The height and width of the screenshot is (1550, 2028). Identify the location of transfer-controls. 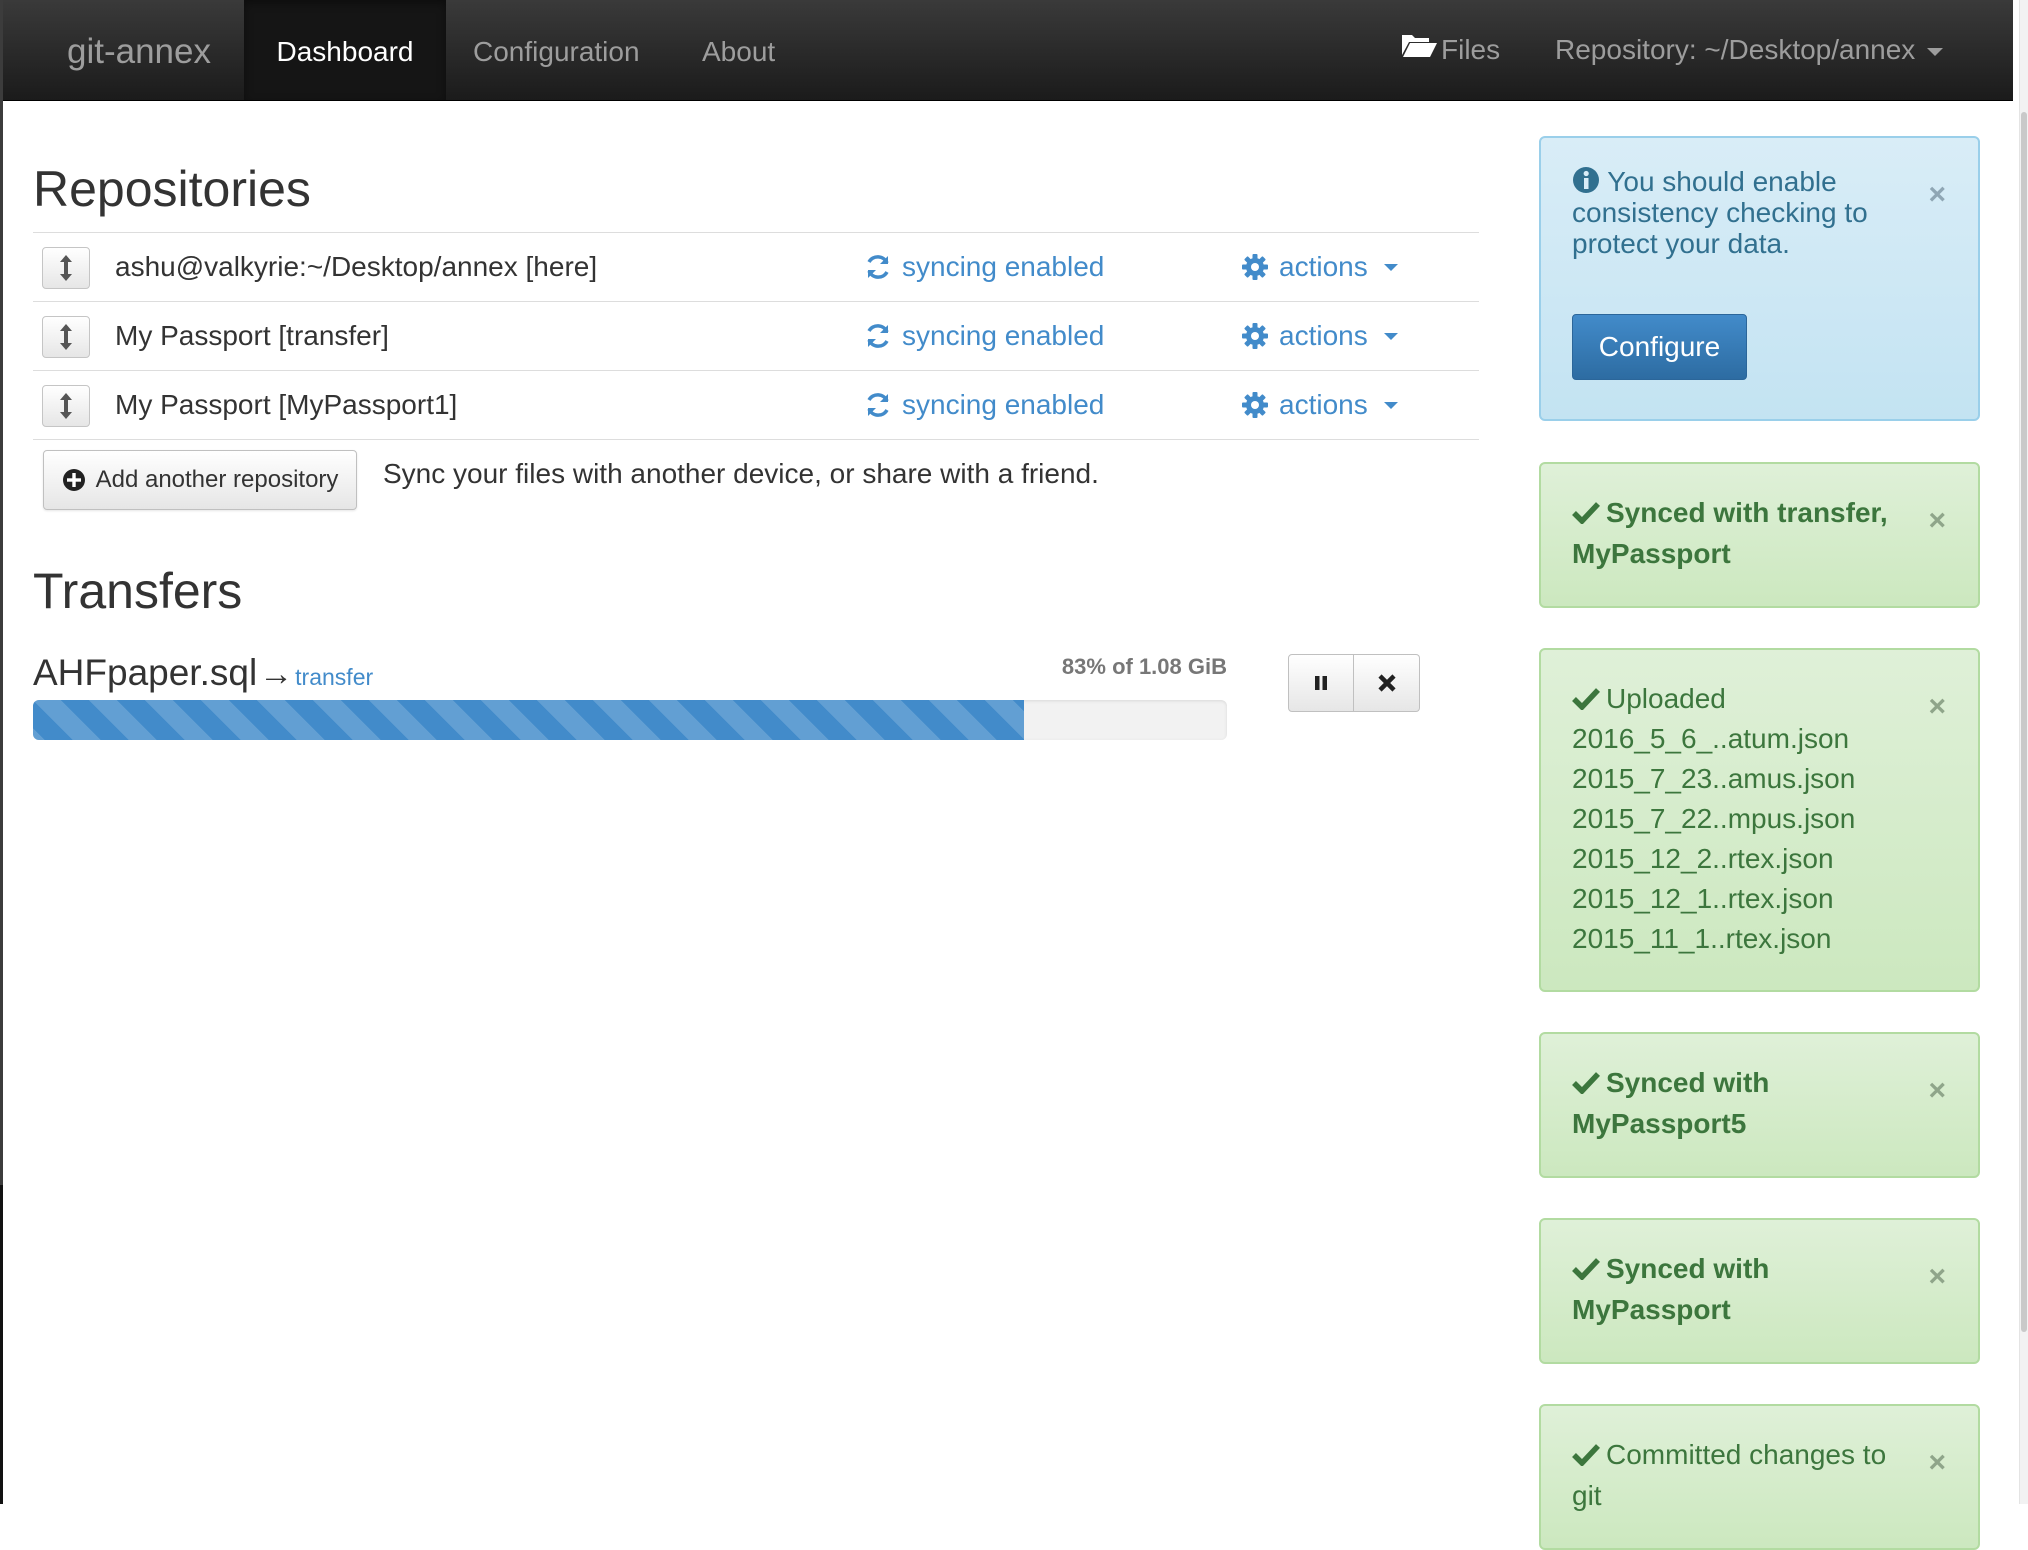
(1354, 683).